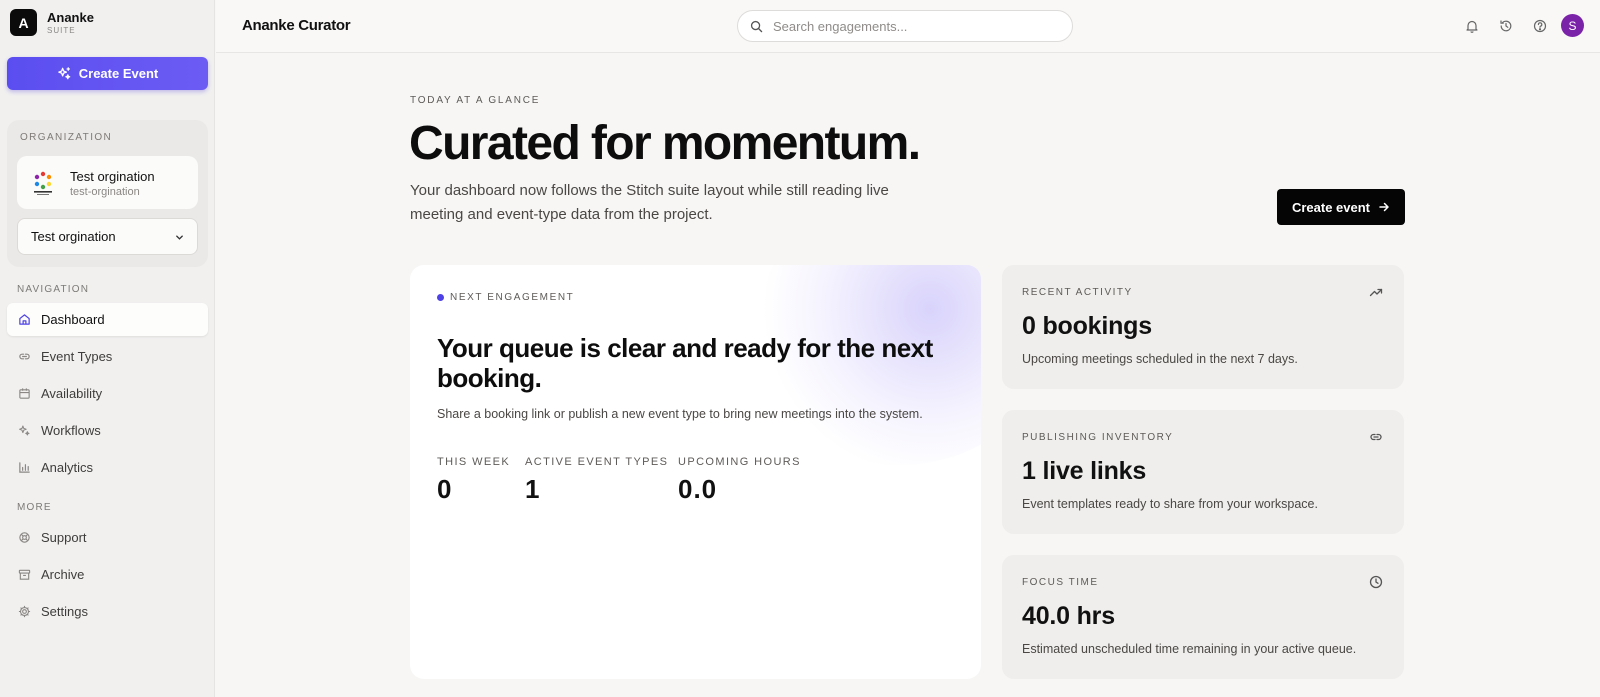 The width and height of the screenshot is (1600, 697). I want to click on card-label: FOCUS TIME, so click(1060, 582).